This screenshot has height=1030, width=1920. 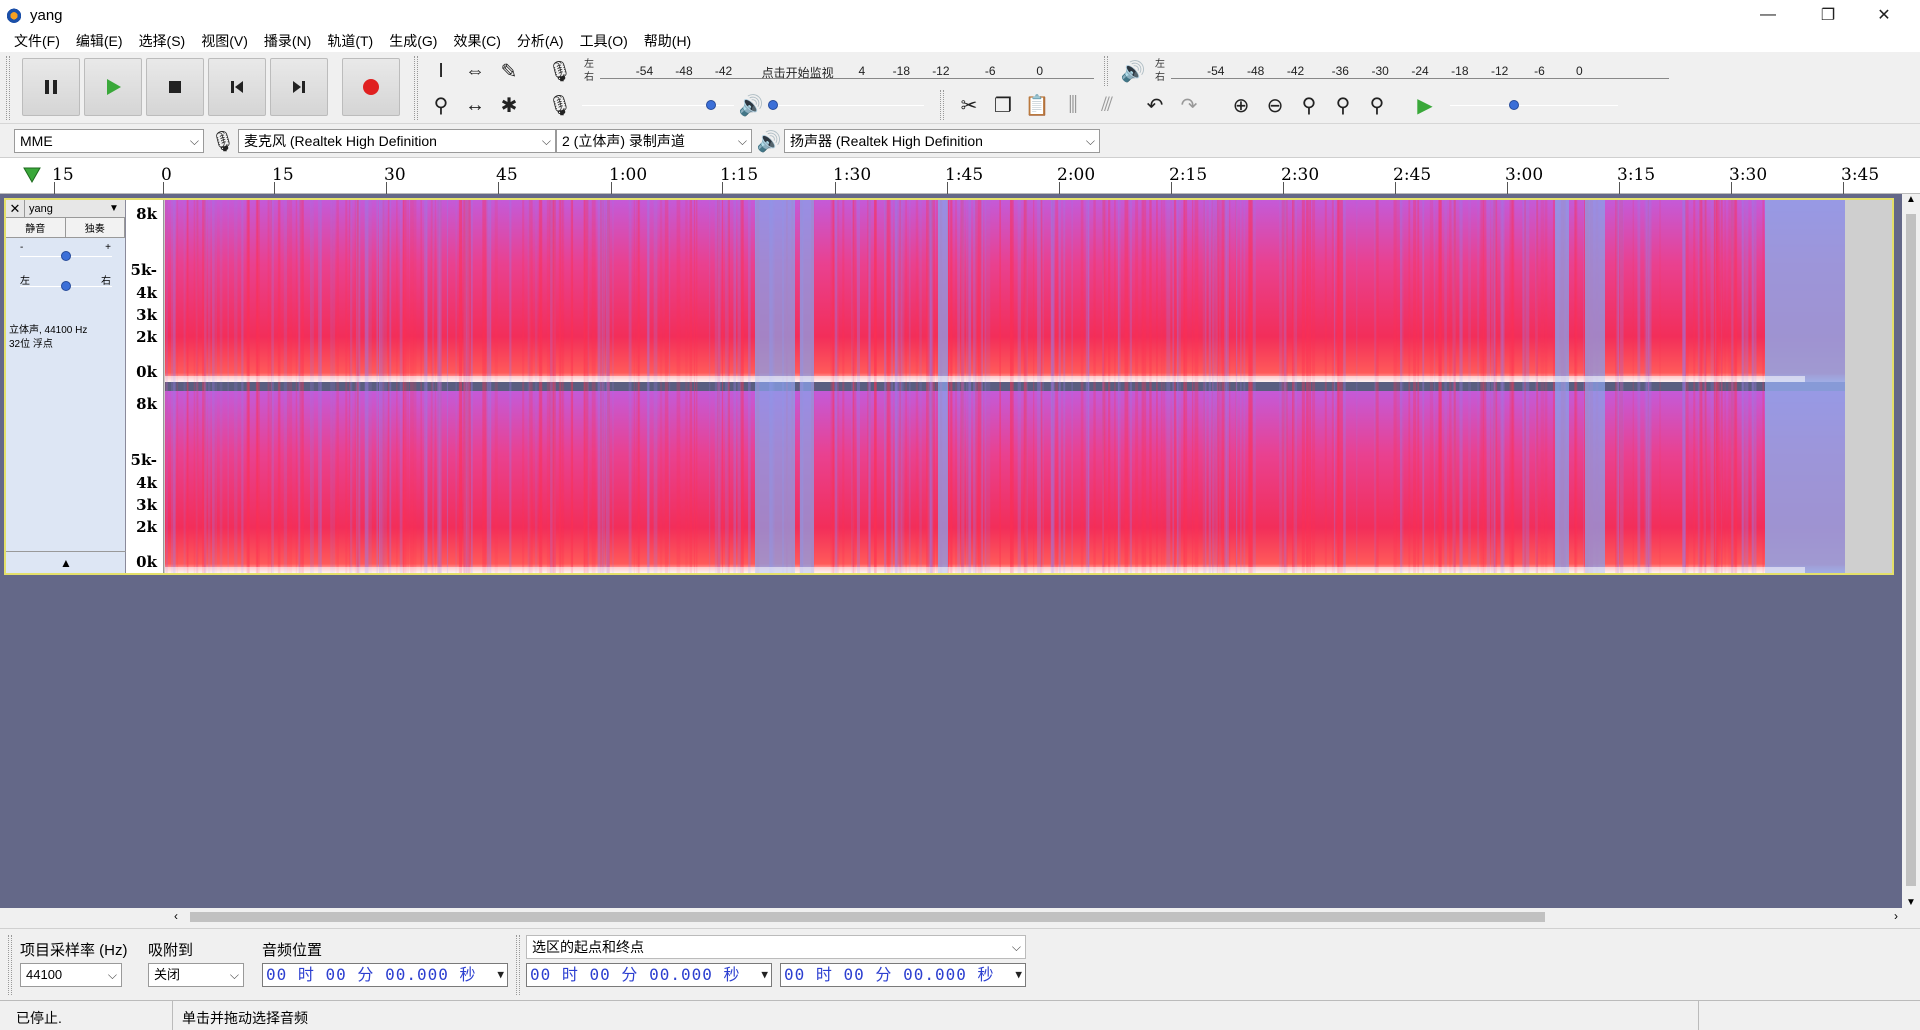 I want to click on menu-select: 选择(S), so click(x=162, y=41).